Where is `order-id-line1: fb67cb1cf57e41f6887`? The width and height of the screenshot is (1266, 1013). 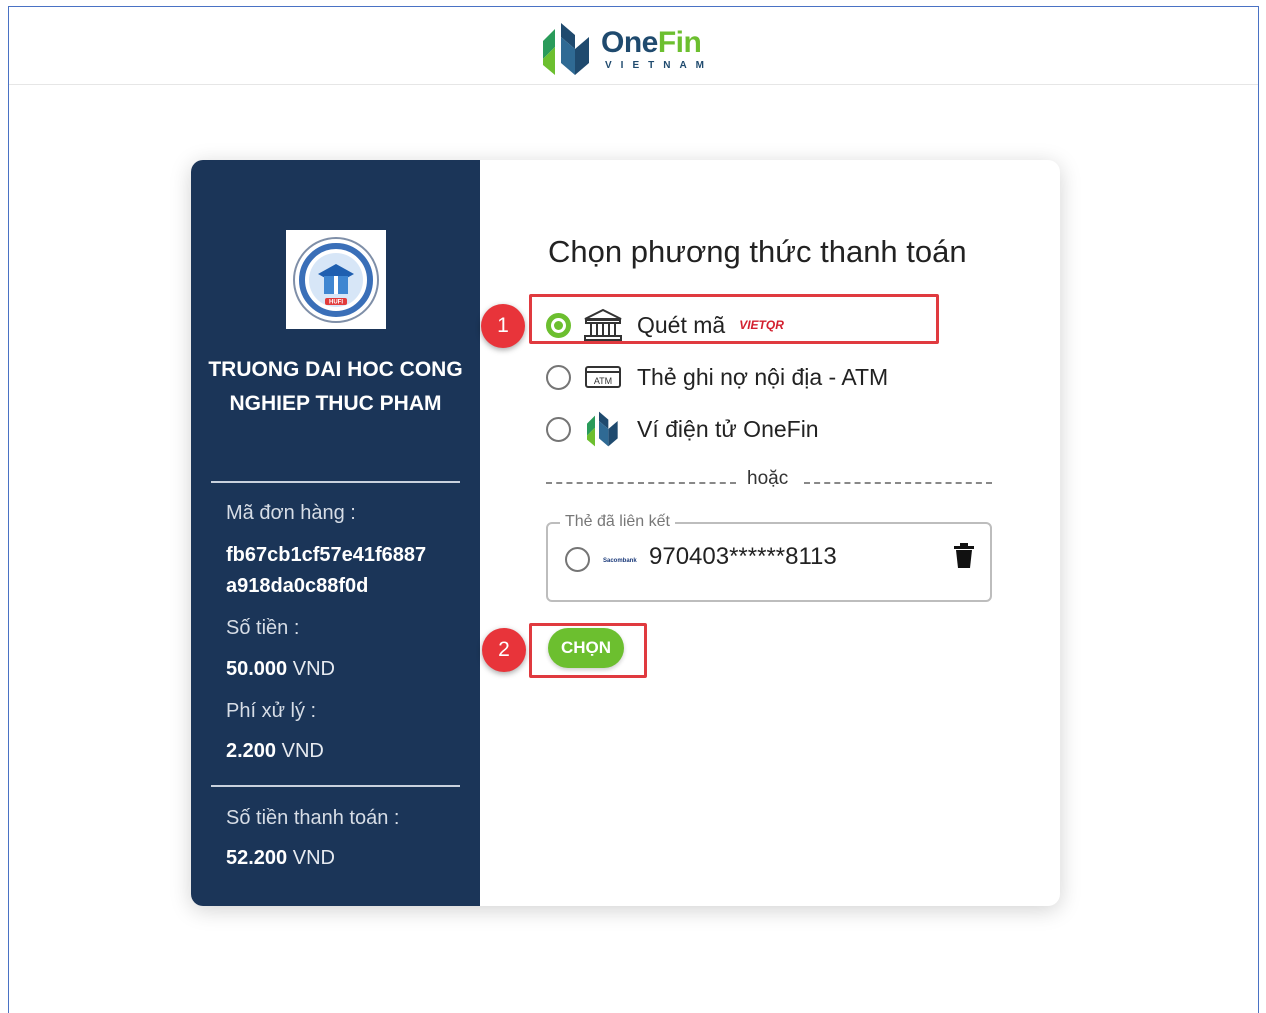 order-id-line1: fb67cb1cf57e41f6887 is located at coordinates (326, 555).